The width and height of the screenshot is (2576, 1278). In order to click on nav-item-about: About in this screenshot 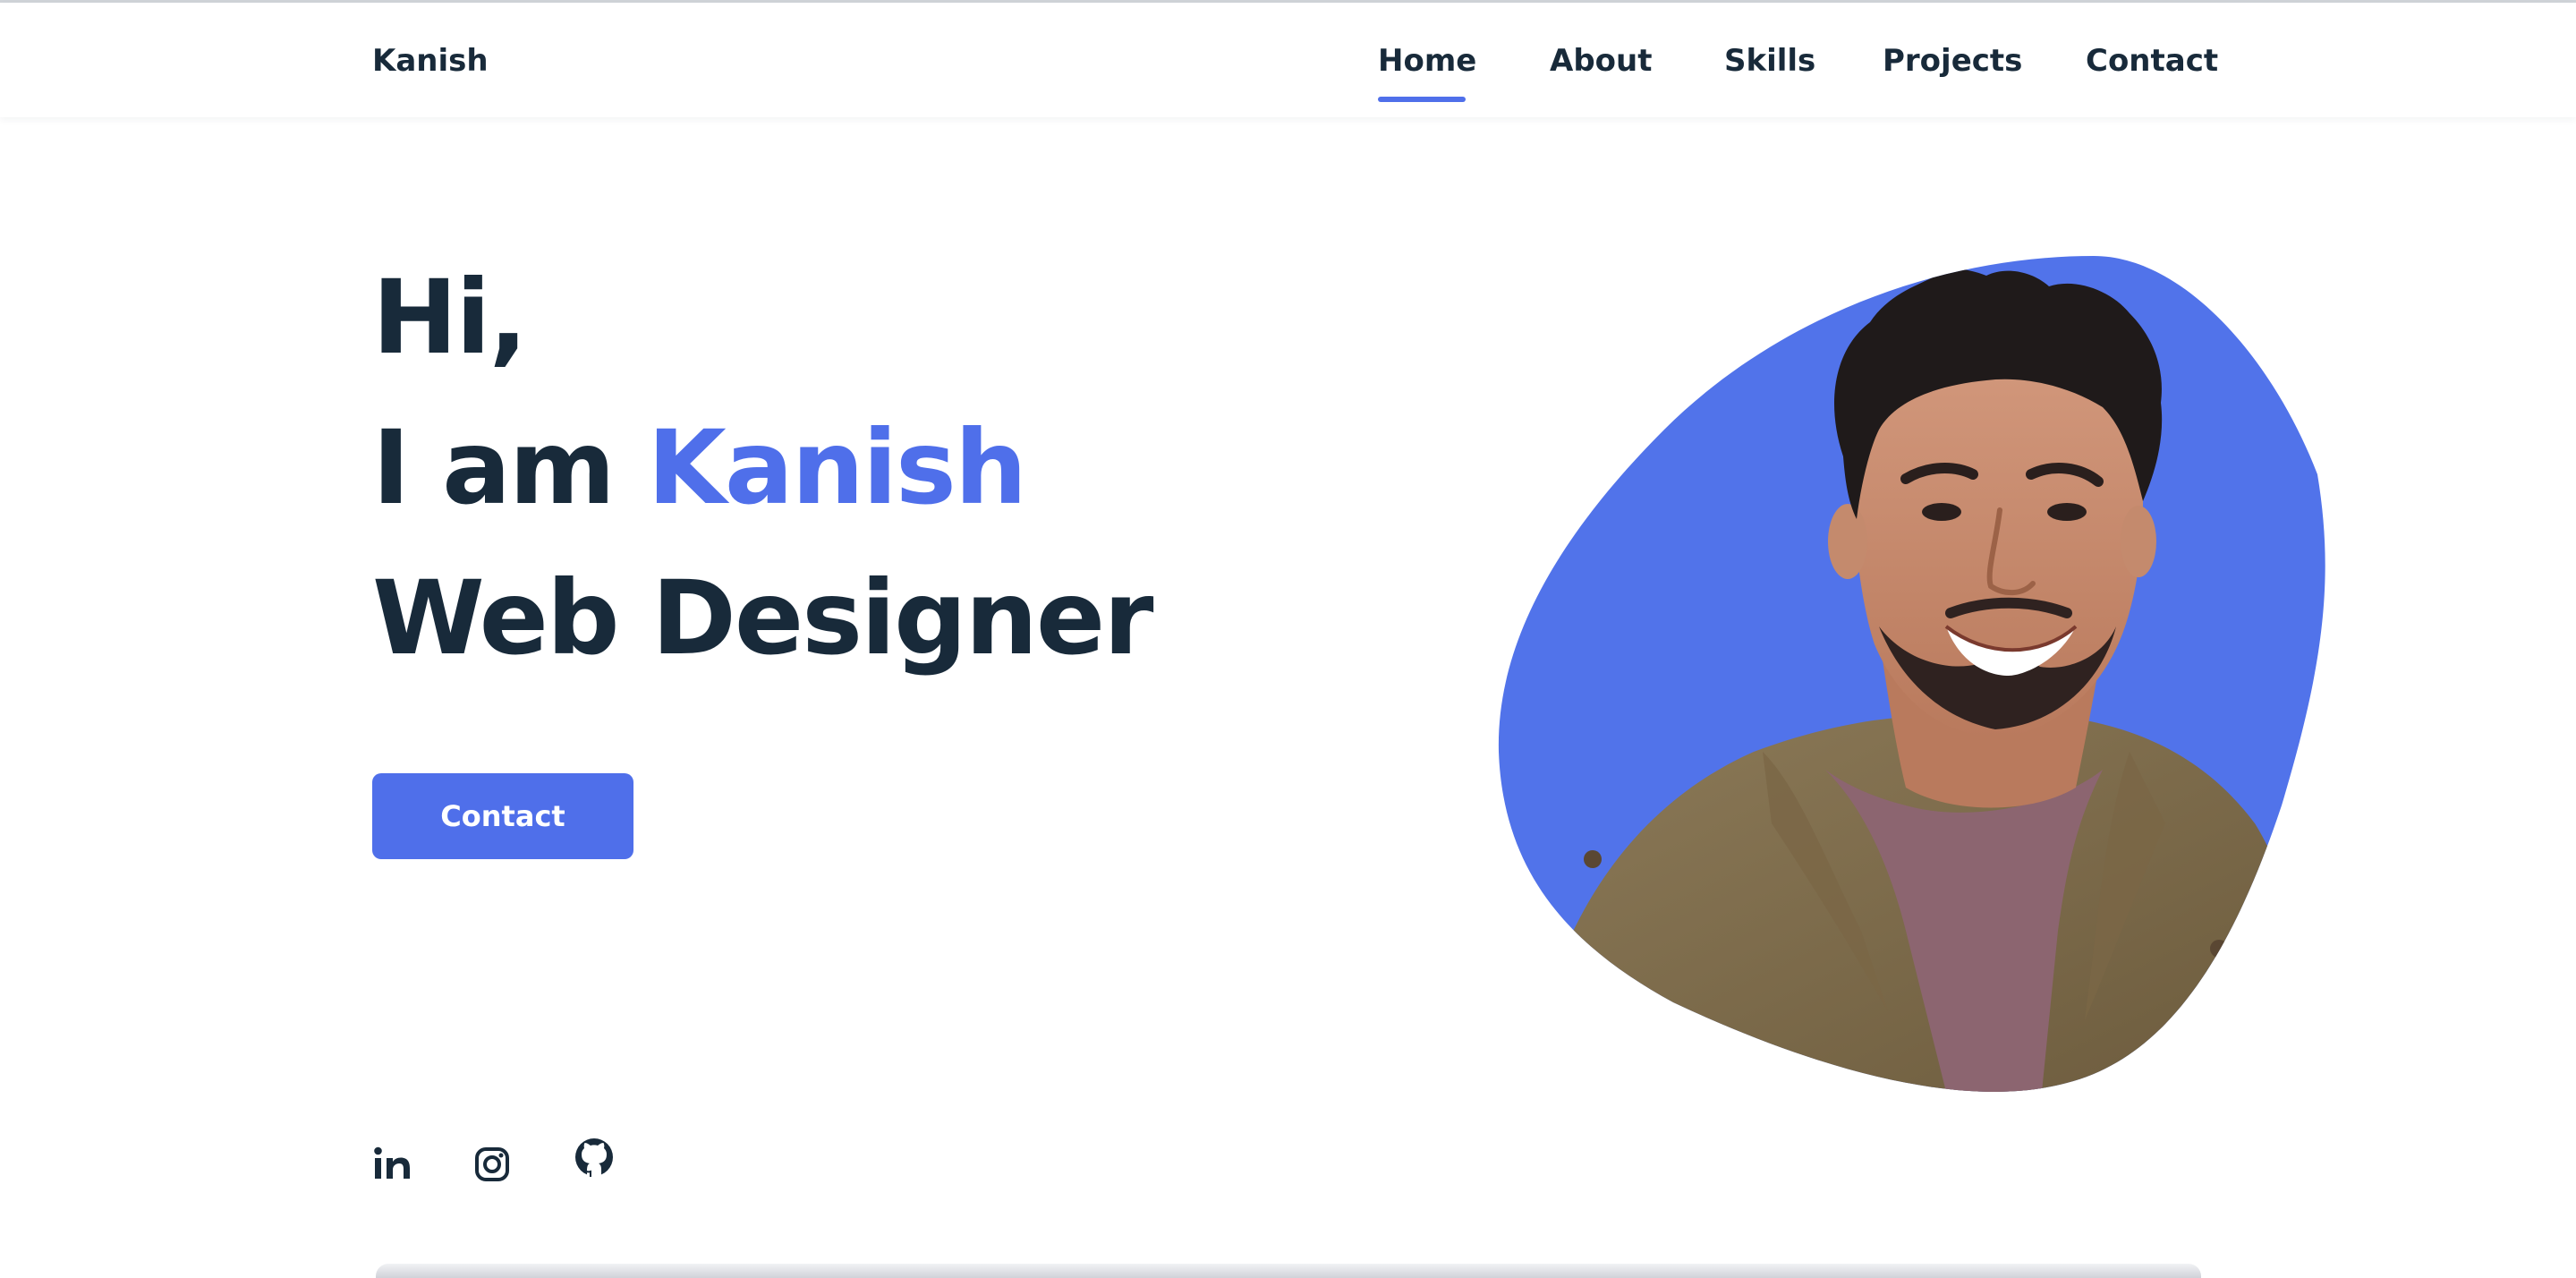, I will do `click(1601, 60)`.